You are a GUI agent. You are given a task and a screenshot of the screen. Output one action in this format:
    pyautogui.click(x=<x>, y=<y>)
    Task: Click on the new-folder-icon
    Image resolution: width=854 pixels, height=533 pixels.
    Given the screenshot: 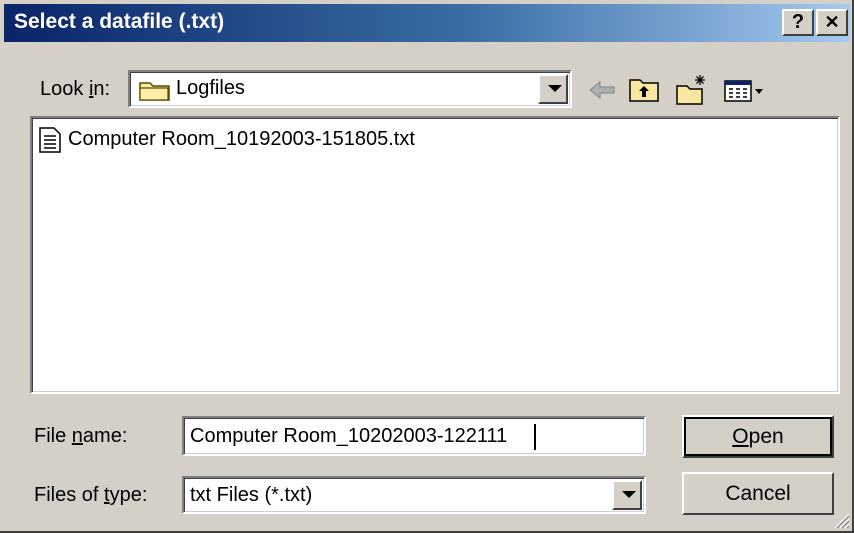 What is the action you would take?
    pyautogui.click(x=692, y=90)
    